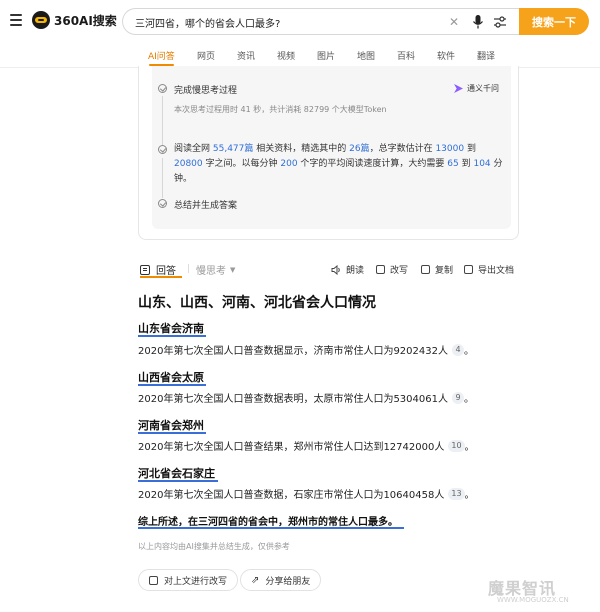  Describe the element at coordinates (268, 522) in the screenshot. I see `answer-summary: 综上所述，在三河四省的省会中，郑州市的常住人口最多。` at that location.